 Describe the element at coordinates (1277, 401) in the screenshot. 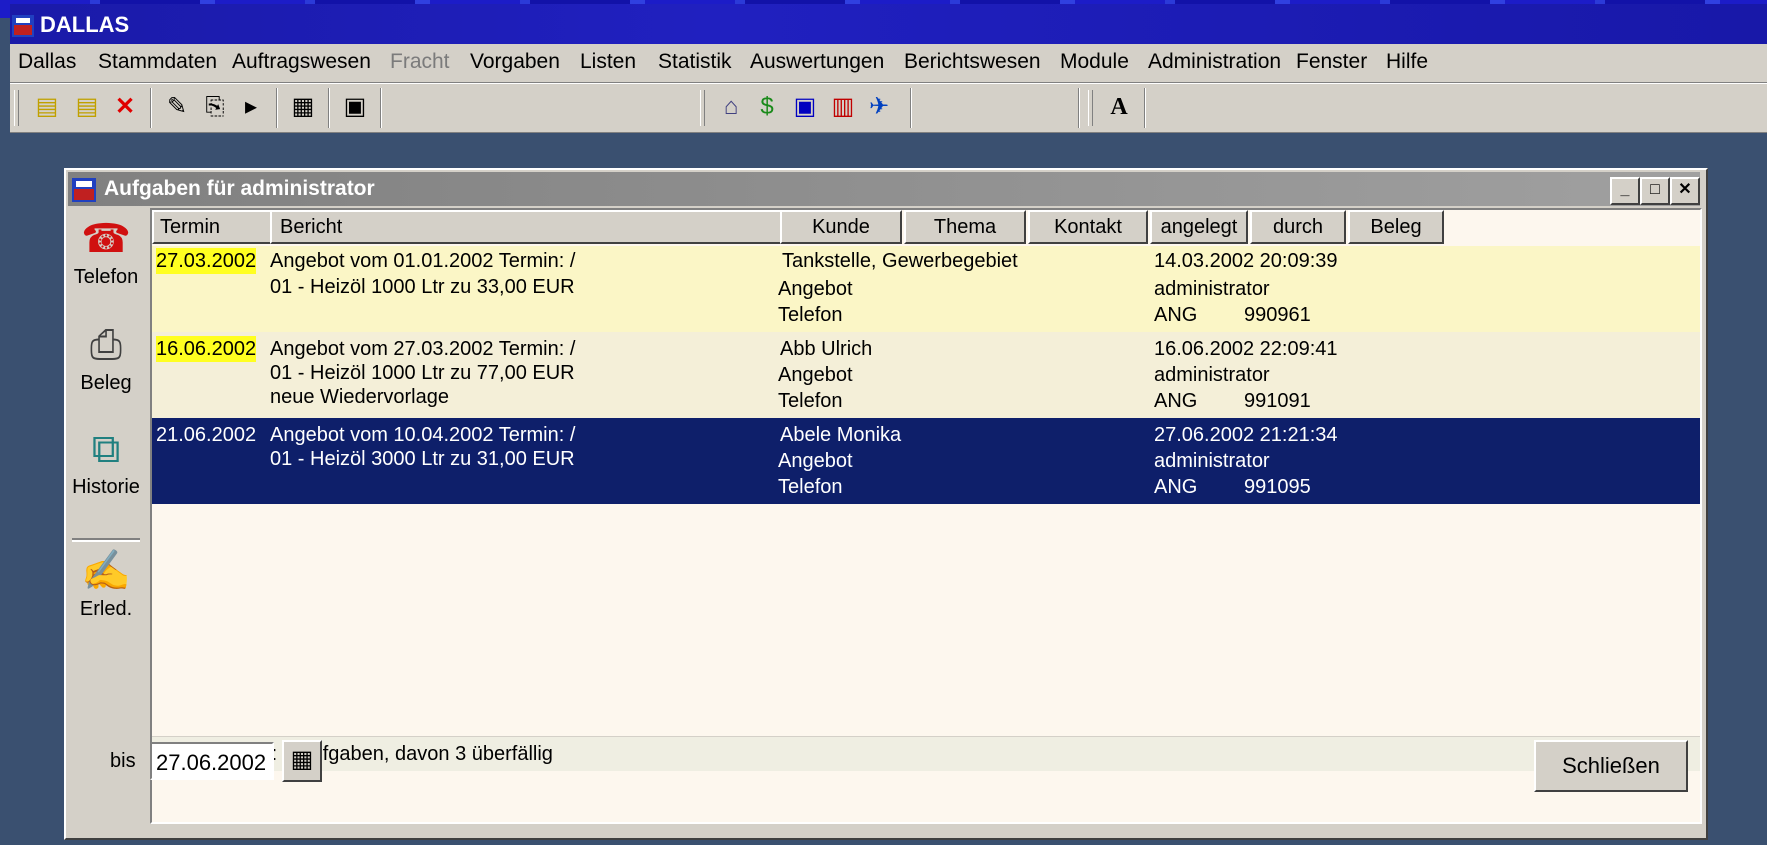

I see `beleg-number-cell: 991091` at that location.